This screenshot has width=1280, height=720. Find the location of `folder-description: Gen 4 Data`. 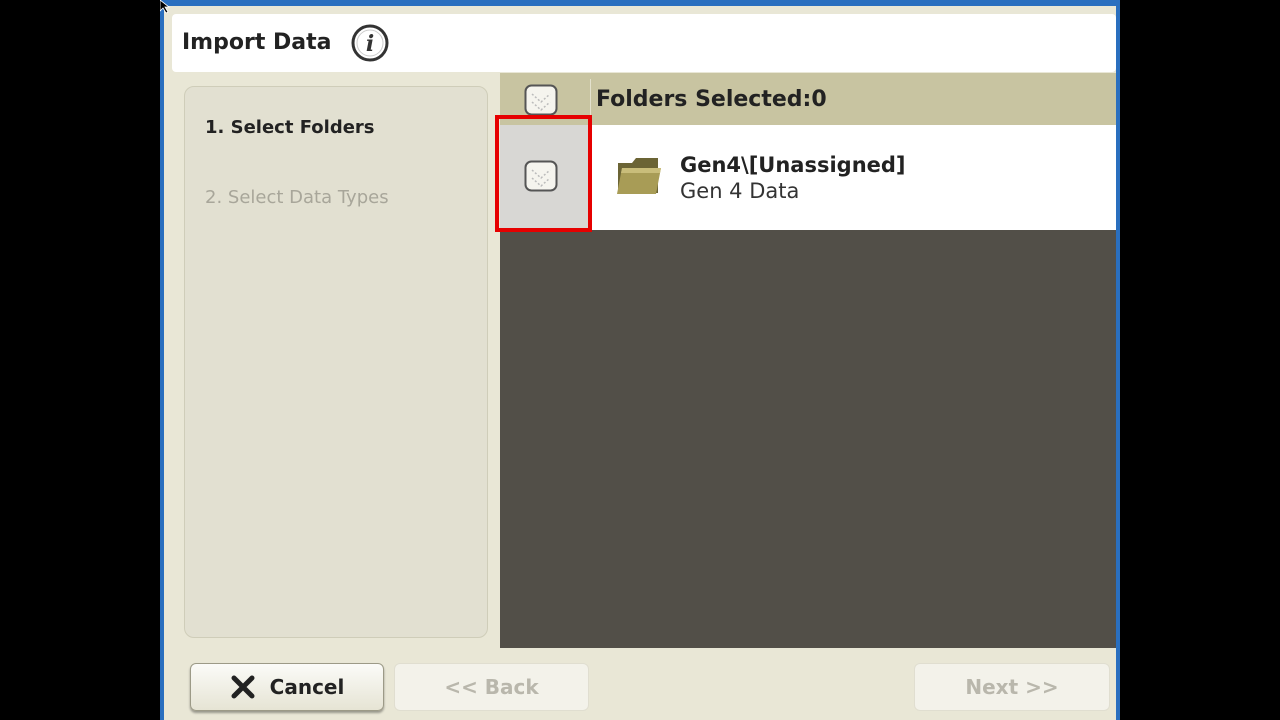

folder-description: Gen 4 Data is located at coordinates (740, 191).